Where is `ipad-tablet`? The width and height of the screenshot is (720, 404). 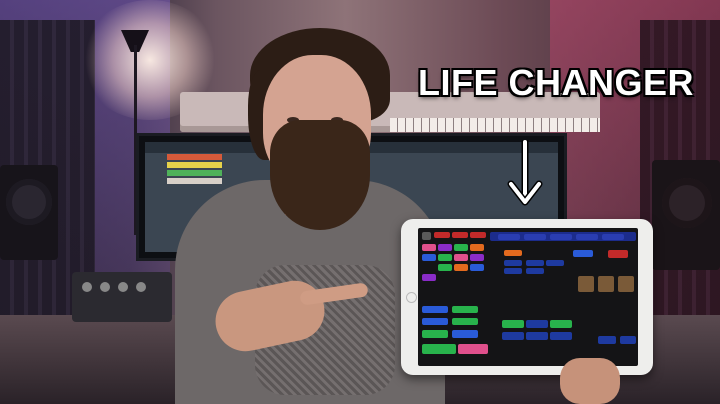
ipad-tablet is located at coordinates (527, 297).